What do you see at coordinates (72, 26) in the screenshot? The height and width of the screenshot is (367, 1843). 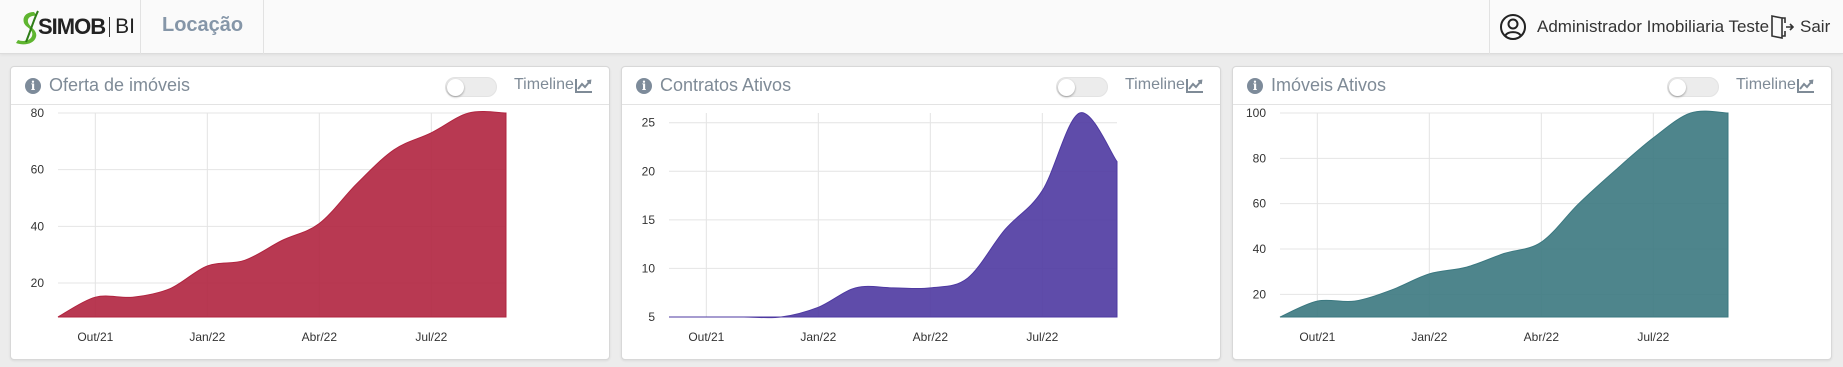 I see `logo-text: SIMOB` at bounding box center [72, 26].